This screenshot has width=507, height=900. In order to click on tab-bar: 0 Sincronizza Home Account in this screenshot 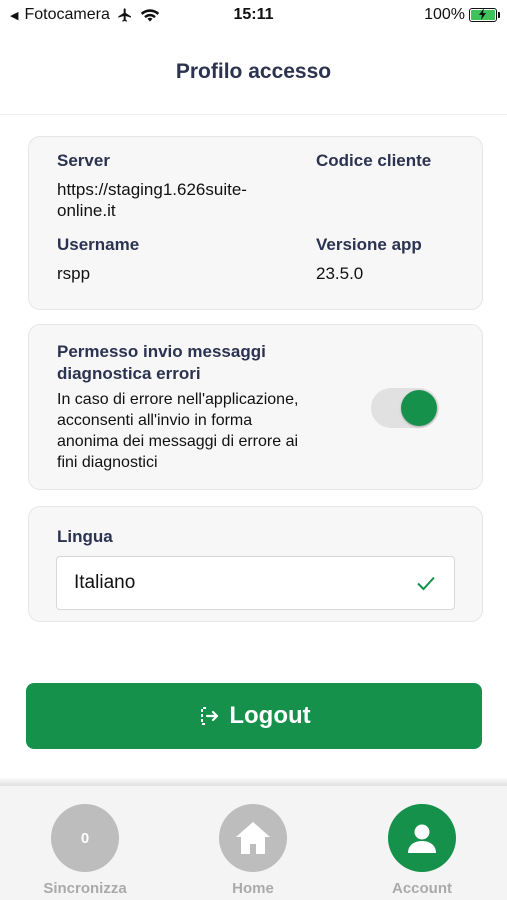, I will do `click(253, 843)`.